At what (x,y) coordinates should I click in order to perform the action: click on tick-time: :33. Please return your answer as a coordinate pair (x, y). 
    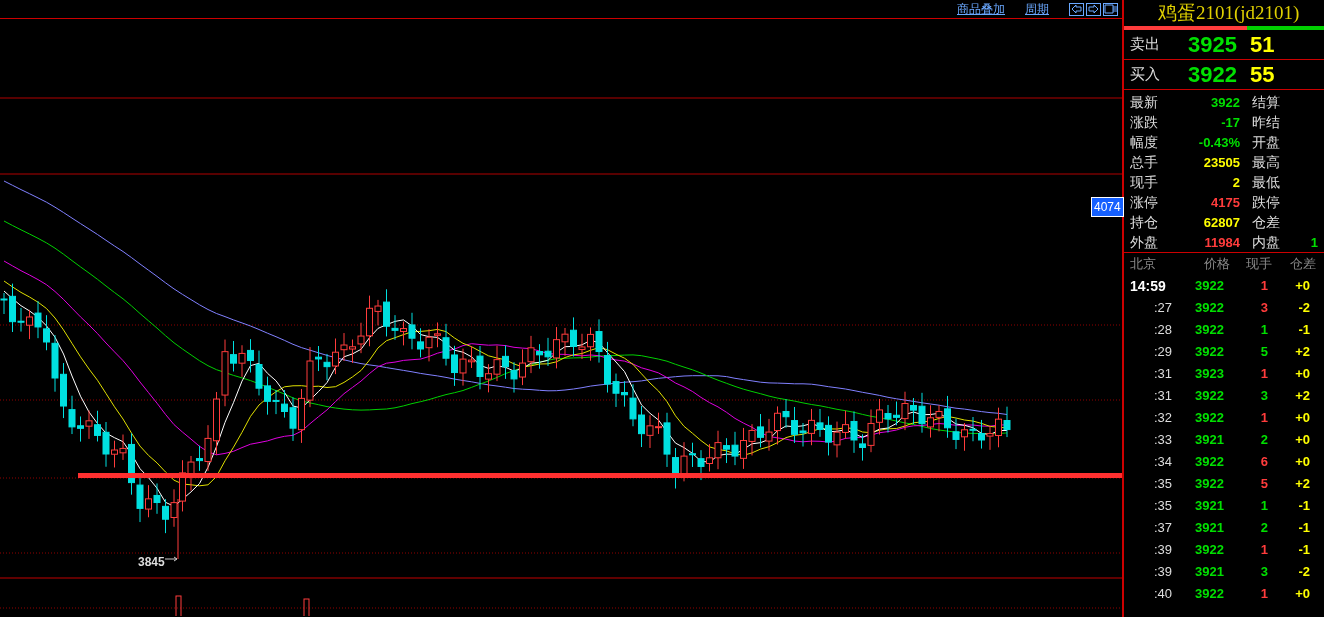
    Looking at the image, I should click on (1162, 440).